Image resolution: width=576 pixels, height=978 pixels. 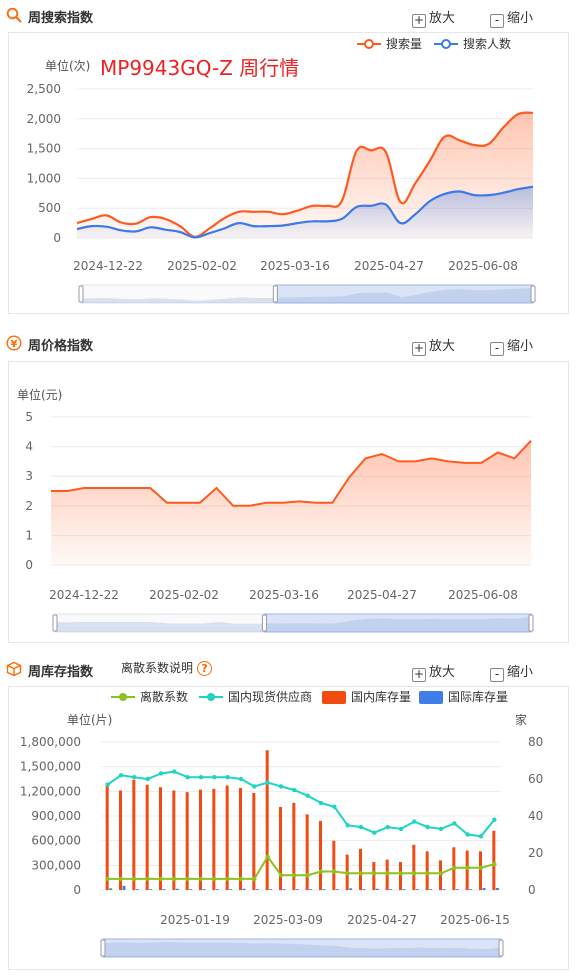 What do you see at coordinates (483, 595) in the screenshot?
I see `x-tick-label: 2025-06-08` at bounding box center [483, 595].